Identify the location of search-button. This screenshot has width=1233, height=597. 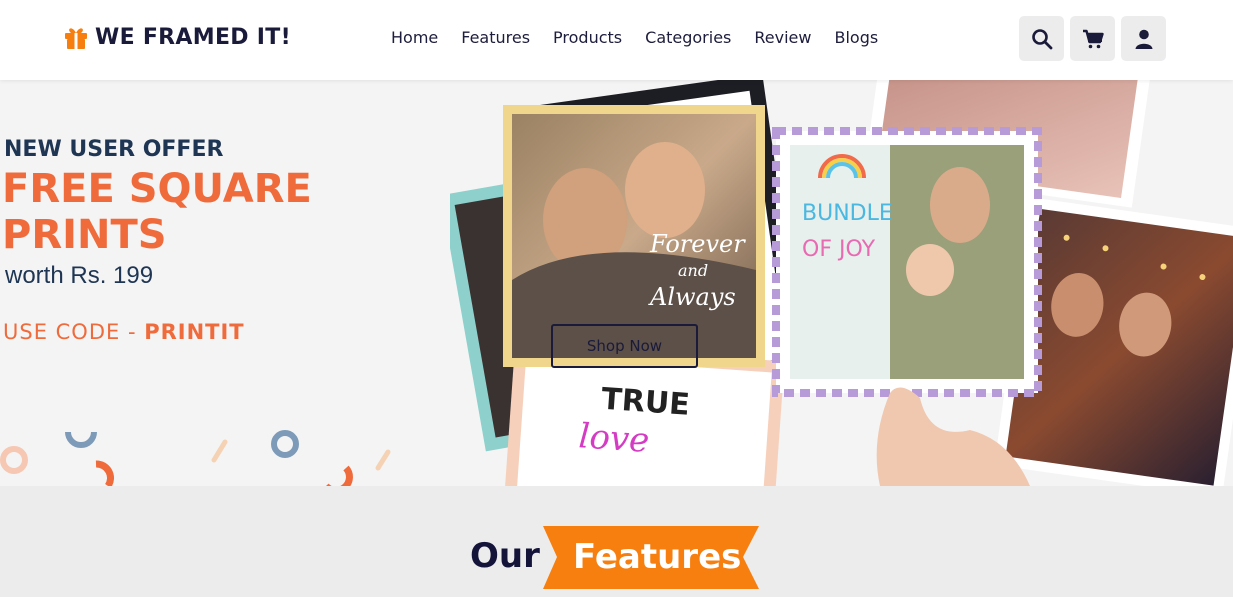
(1041, 38).